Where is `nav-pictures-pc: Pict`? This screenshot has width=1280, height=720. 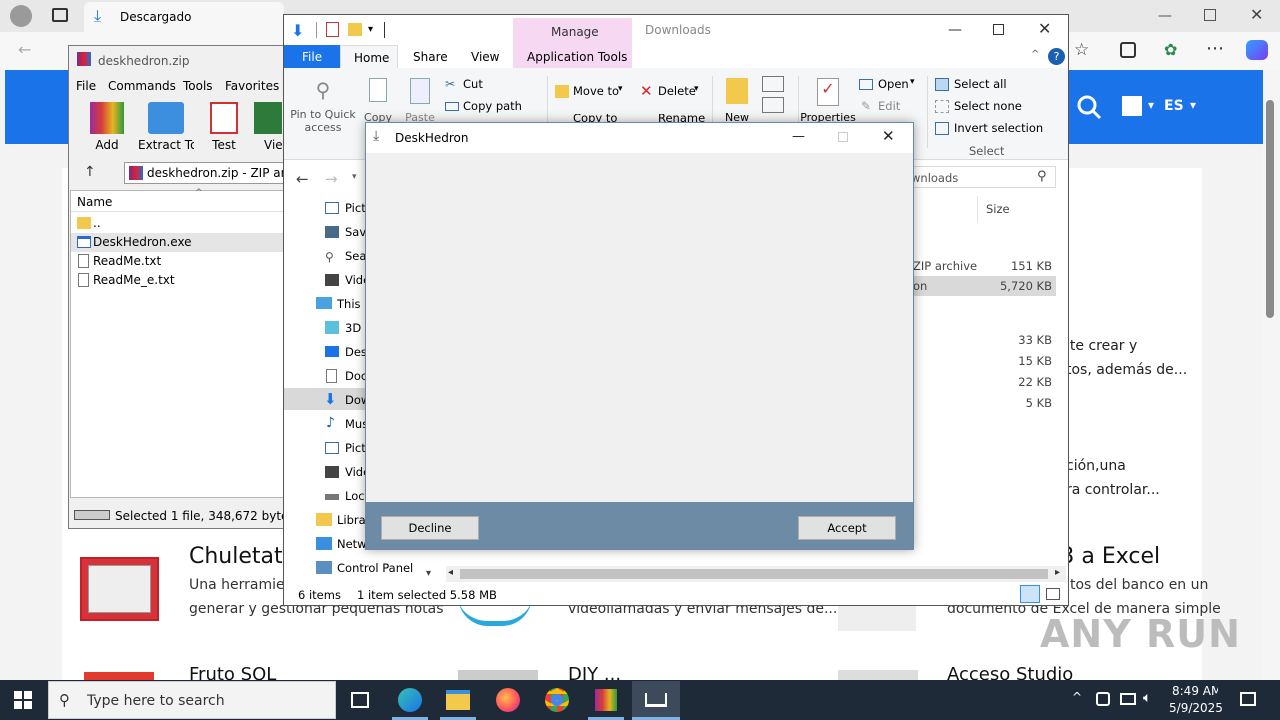
nav-pictures-pc: Pict is located at coordinates (355, 448).